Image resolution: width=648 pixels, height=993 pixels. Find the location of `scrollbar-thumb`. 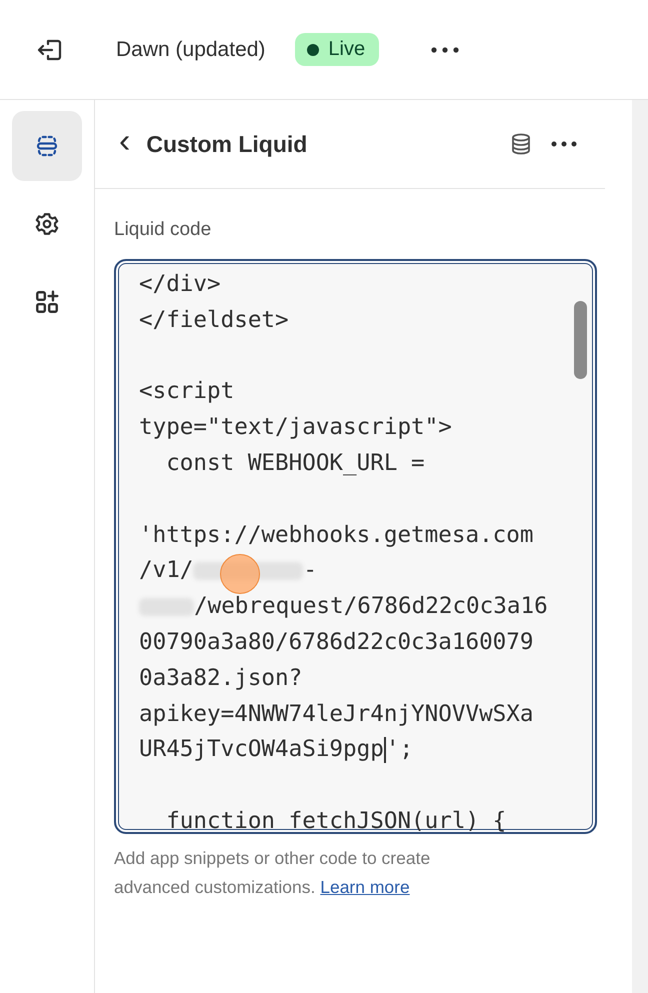

scrollbar-thumb is located at coordinates (580, 340).